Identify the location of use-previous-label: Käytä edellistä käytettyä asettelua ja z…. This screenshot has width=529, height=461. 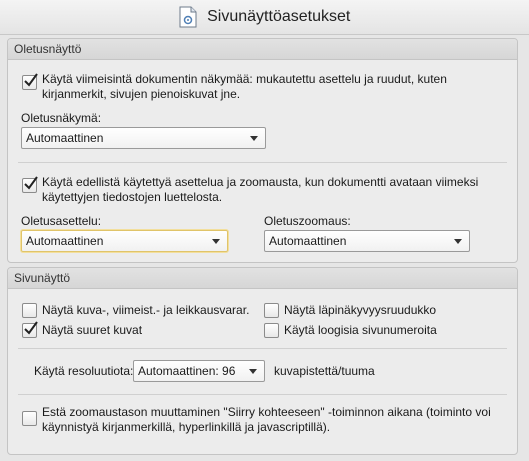
(260, 182).